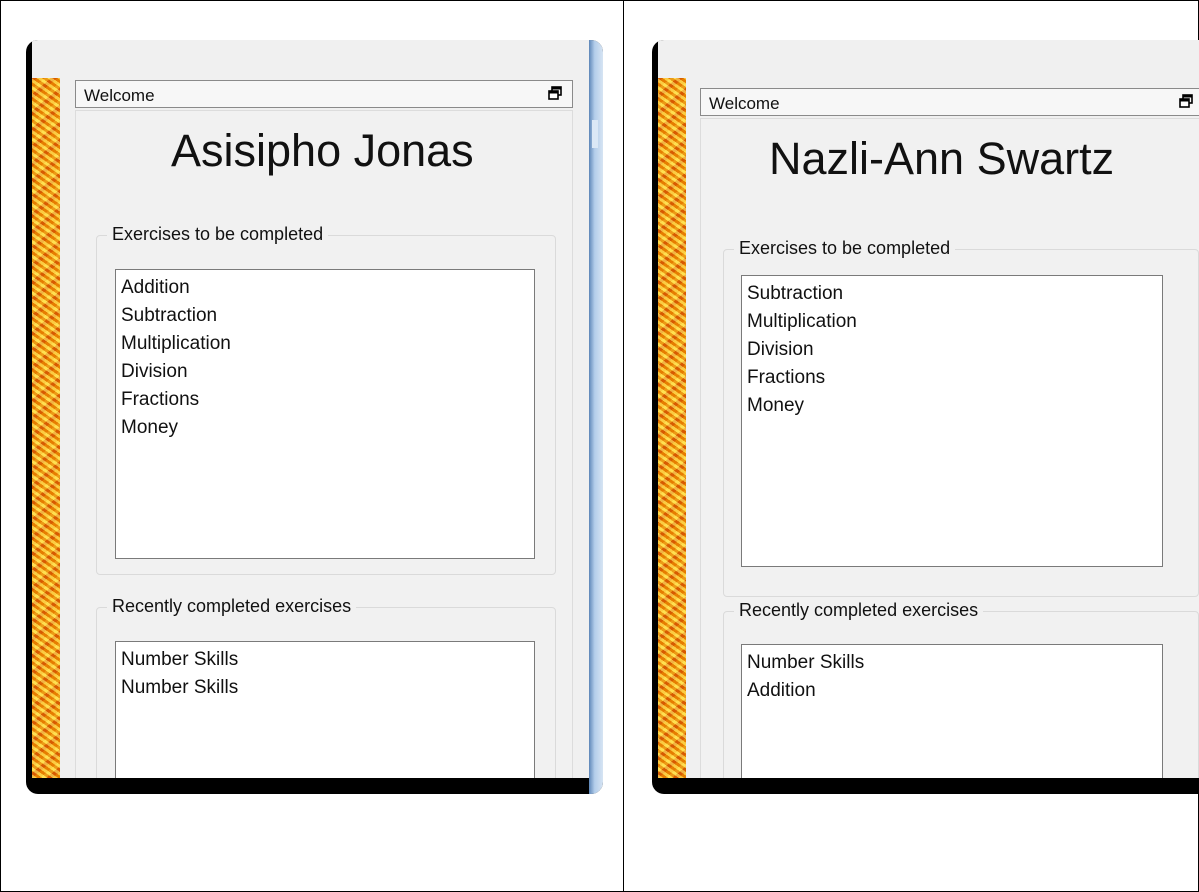 This screenshot has height=892, width=1199. I want to click on right-recent-listbox: Number Skills Addition, so click(952, 711).